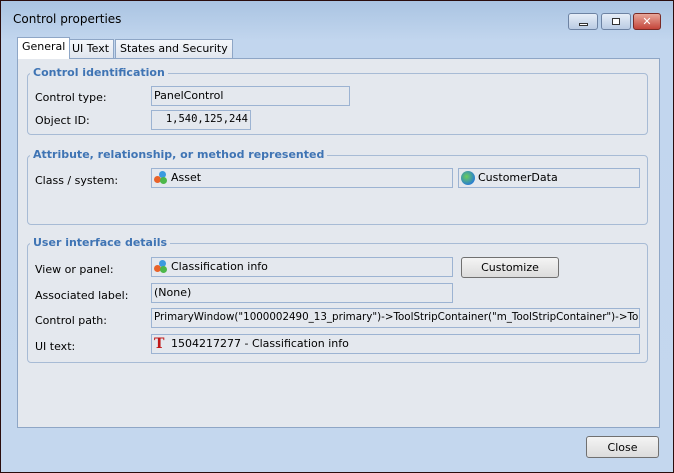  Describe the element at coordinates (71, 97) in the screenshot. I see `control-type-label: Control type:` at that location.